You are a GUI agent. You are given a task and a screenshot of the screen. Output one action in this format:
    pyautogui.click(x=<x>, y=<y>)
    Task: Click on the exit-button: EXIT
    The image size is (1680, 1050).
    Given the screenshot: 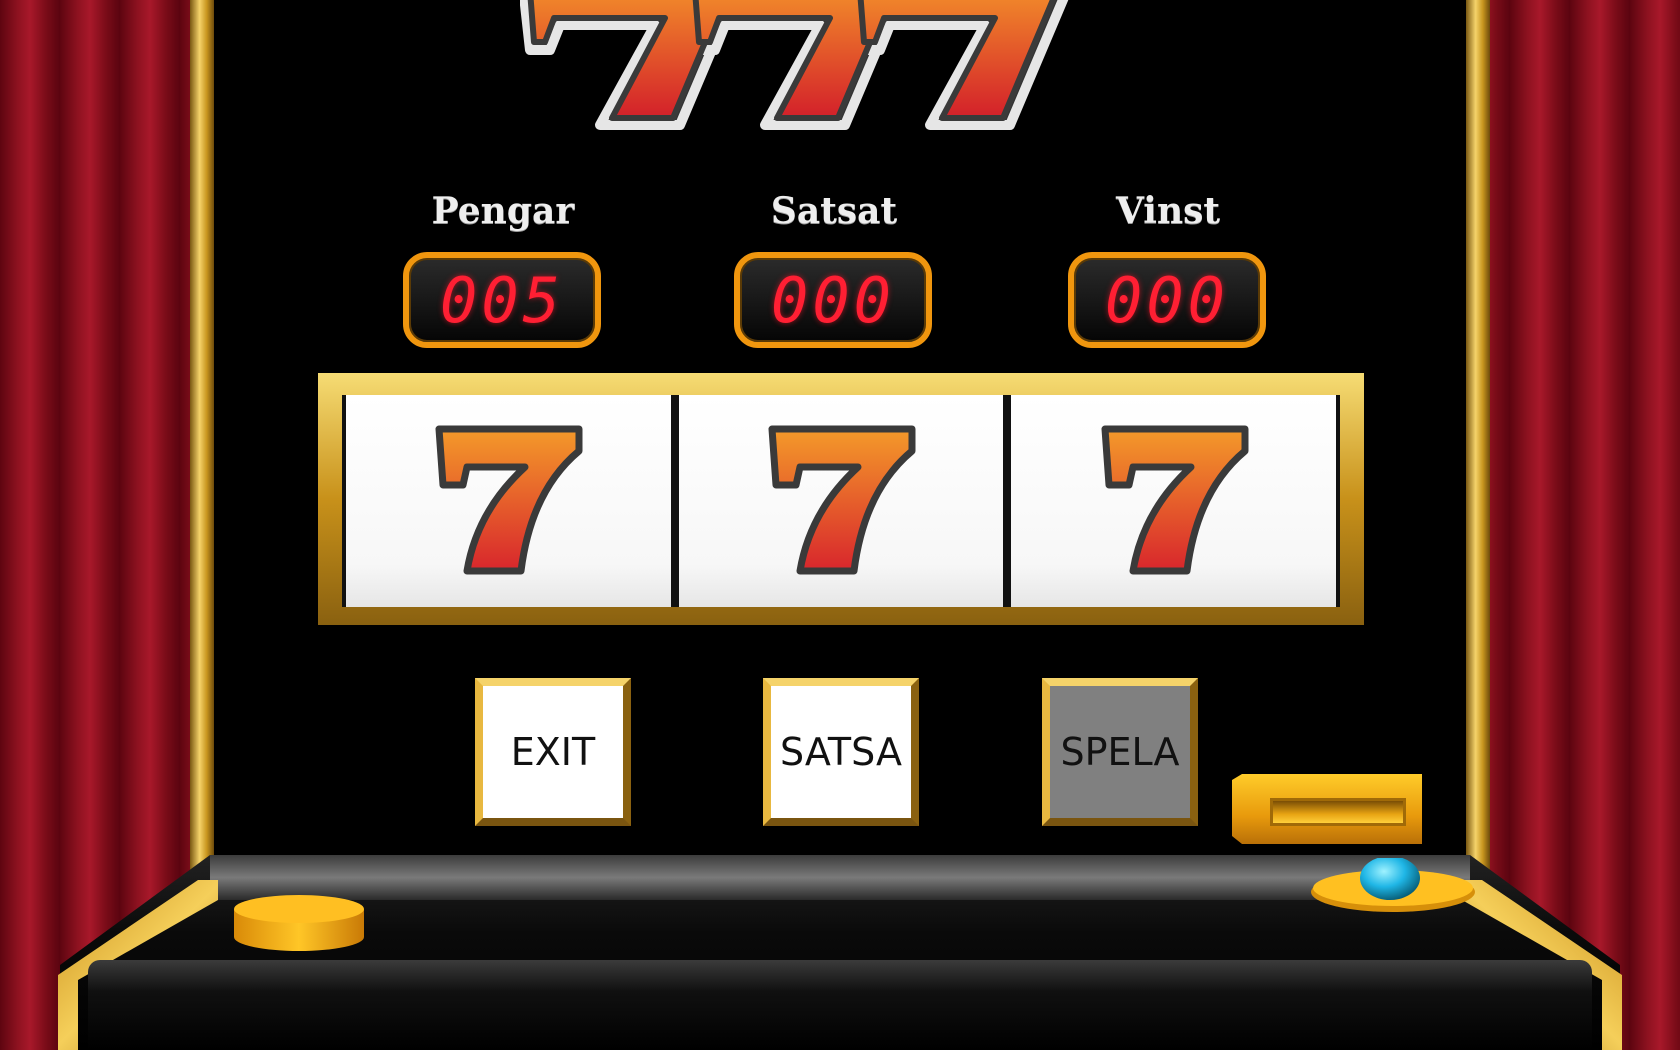 What is the action you would take?
    pyautogui.click(x=553, y=752)
    